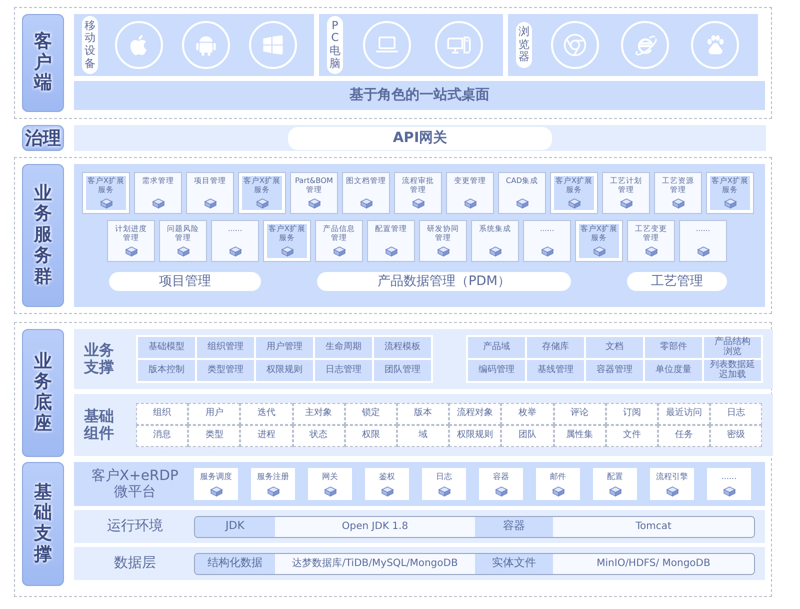  Describe the element at coordinates (645, 45) in the screenshot. I see `internet-explorer-icon` at that location.